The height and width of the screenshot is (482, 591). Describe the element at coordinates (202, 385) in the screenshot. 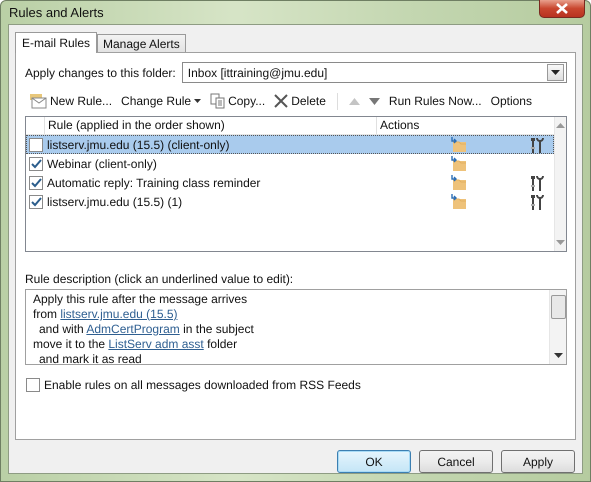

I see `rss-checkbox-label: Enable rules on all messages downloaded from RSS Feeds` at that location.